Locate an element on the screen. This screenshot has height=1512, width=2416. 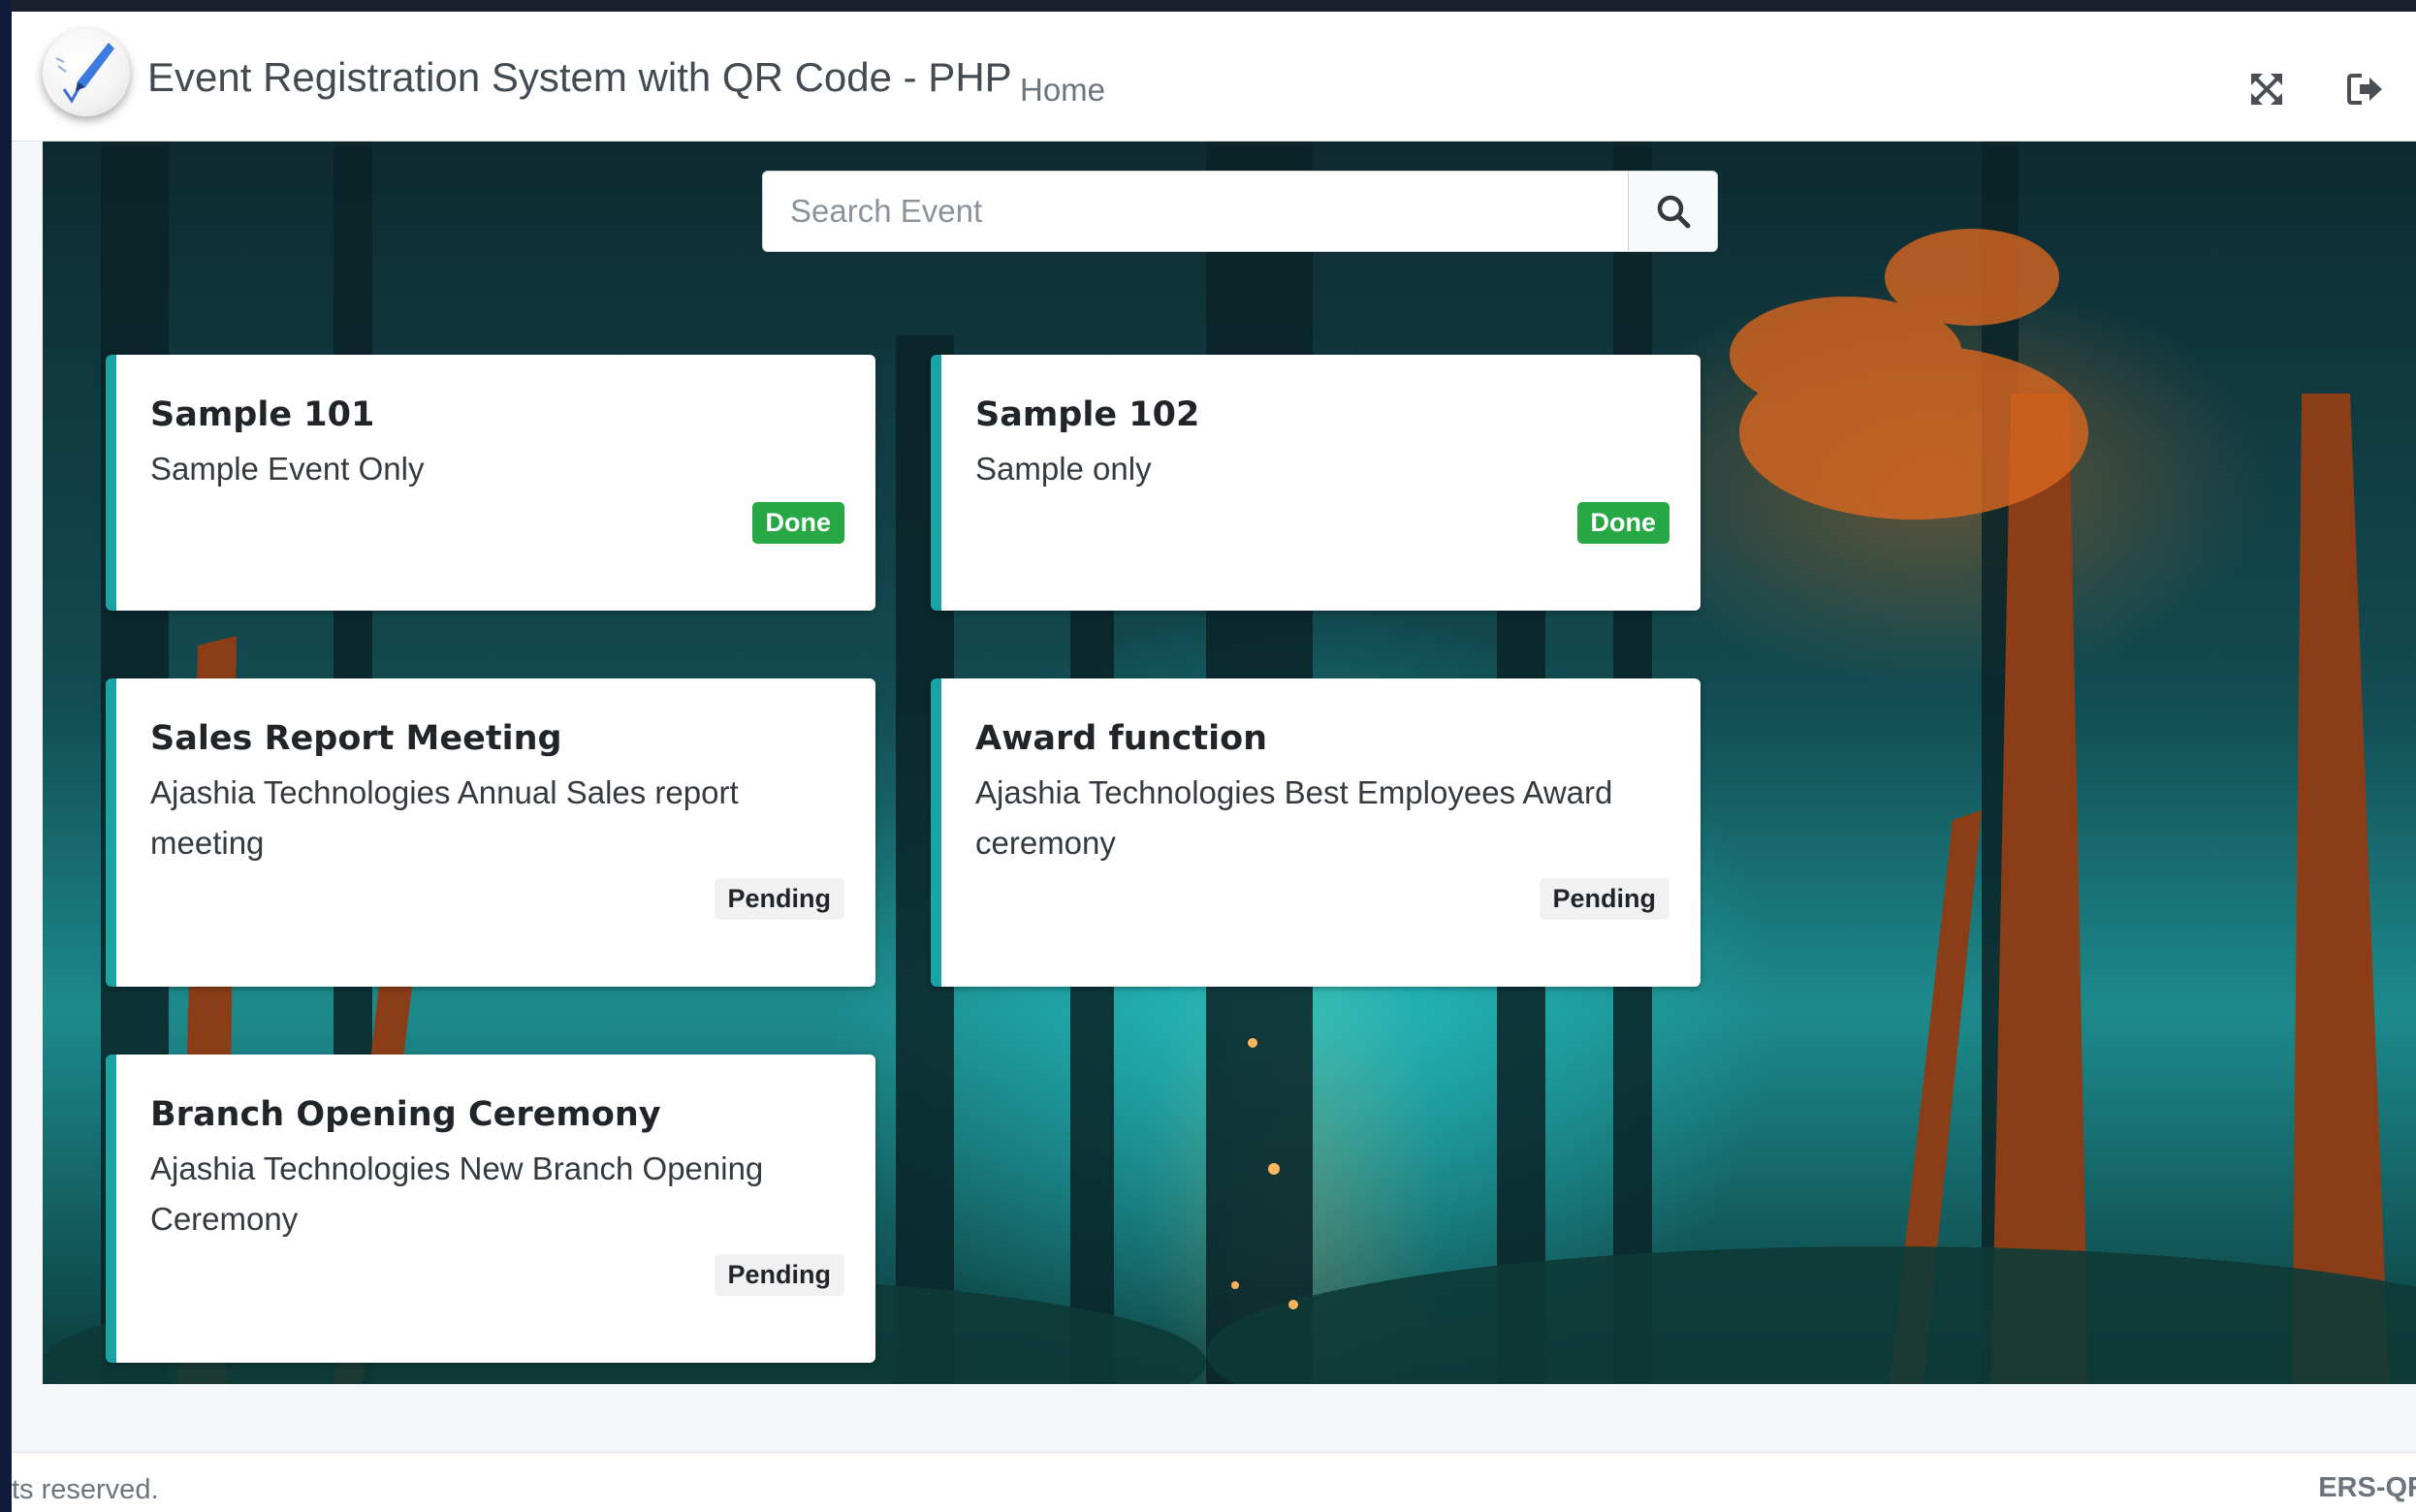
event-title: Sample 102 is located at coordinates (1087, 414).